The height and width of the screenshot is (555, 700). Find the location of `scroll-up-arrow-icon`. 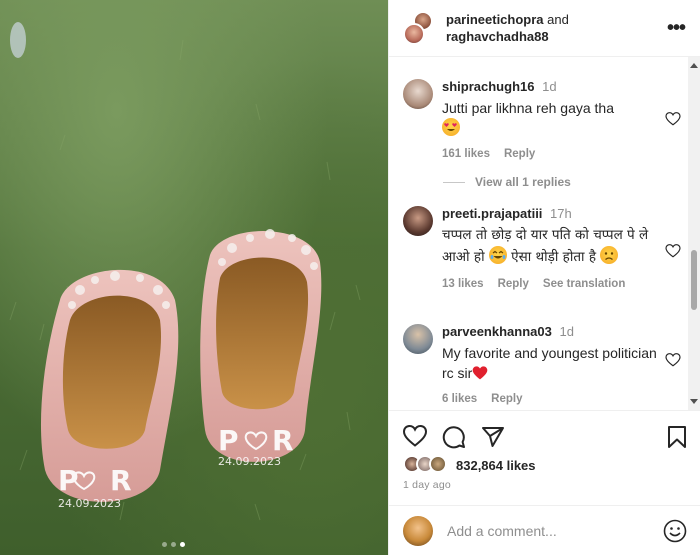

scroll-up-arrow-icon is located at coordinates (694, 65).